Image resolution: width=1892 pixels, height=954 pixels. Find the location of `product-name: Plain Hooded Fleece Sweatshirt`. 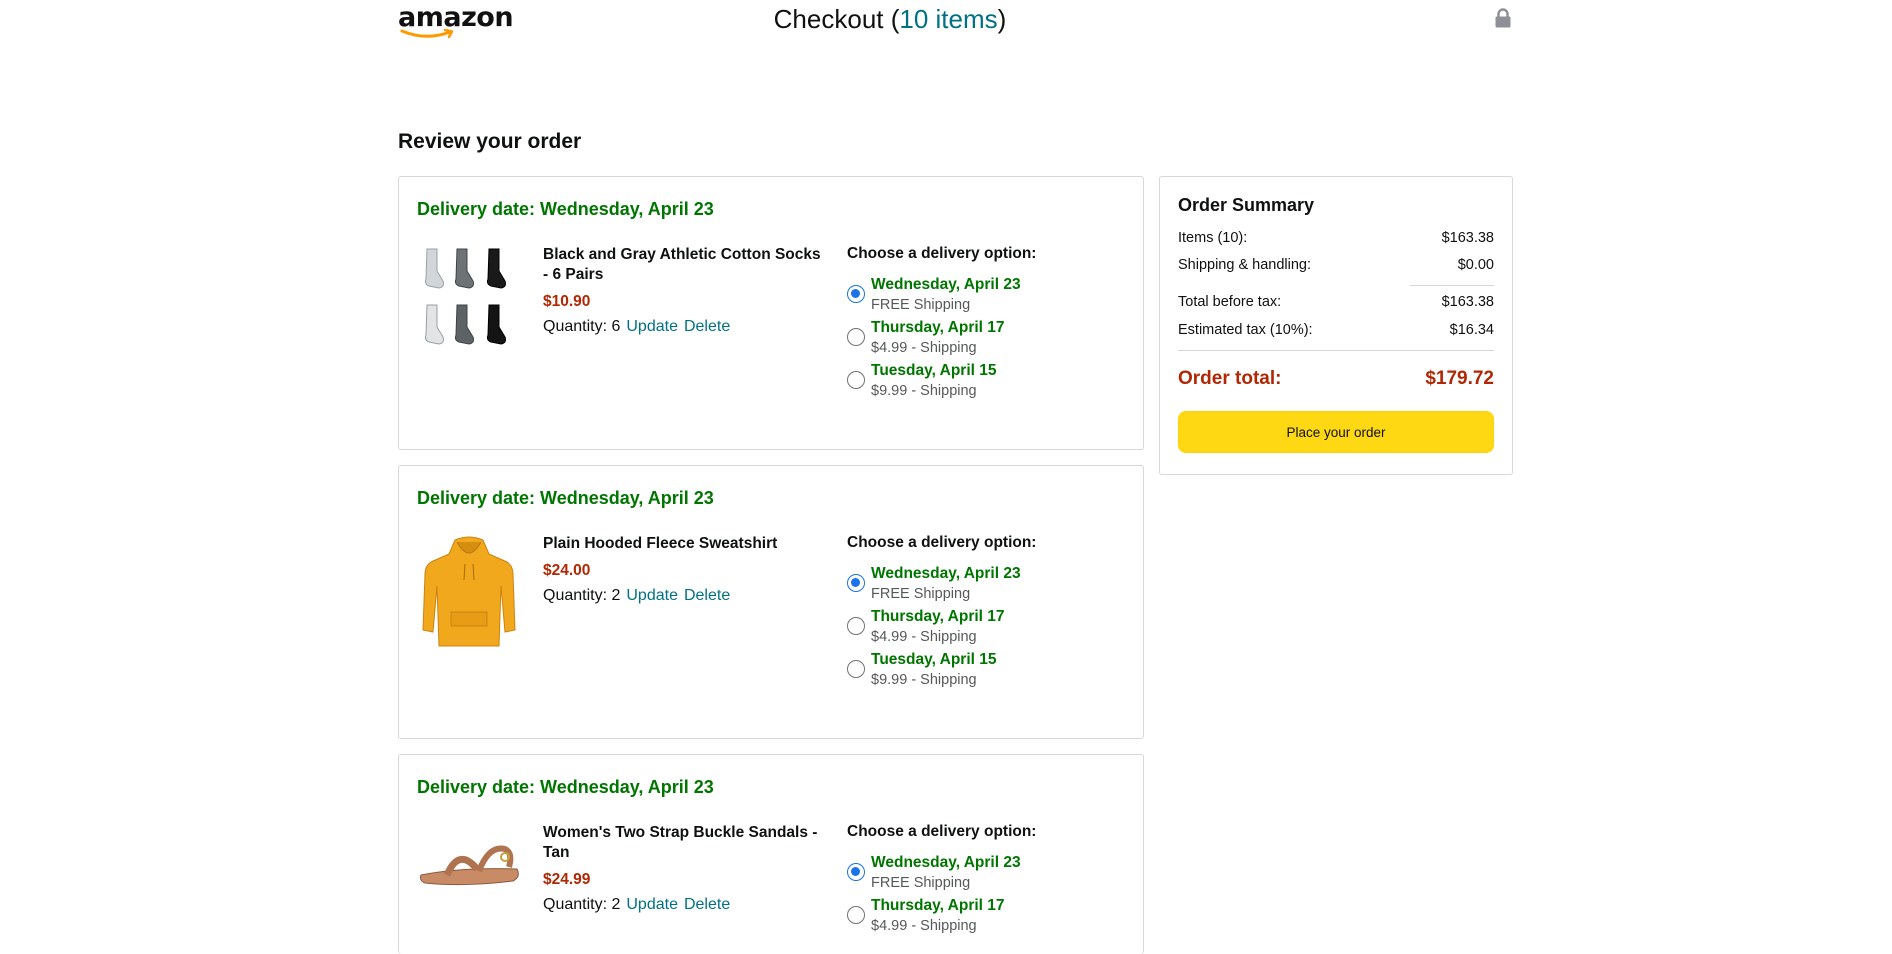

product-name: Plain Hooded Fleece Sweatshirt is located at coordinates (685, 544).